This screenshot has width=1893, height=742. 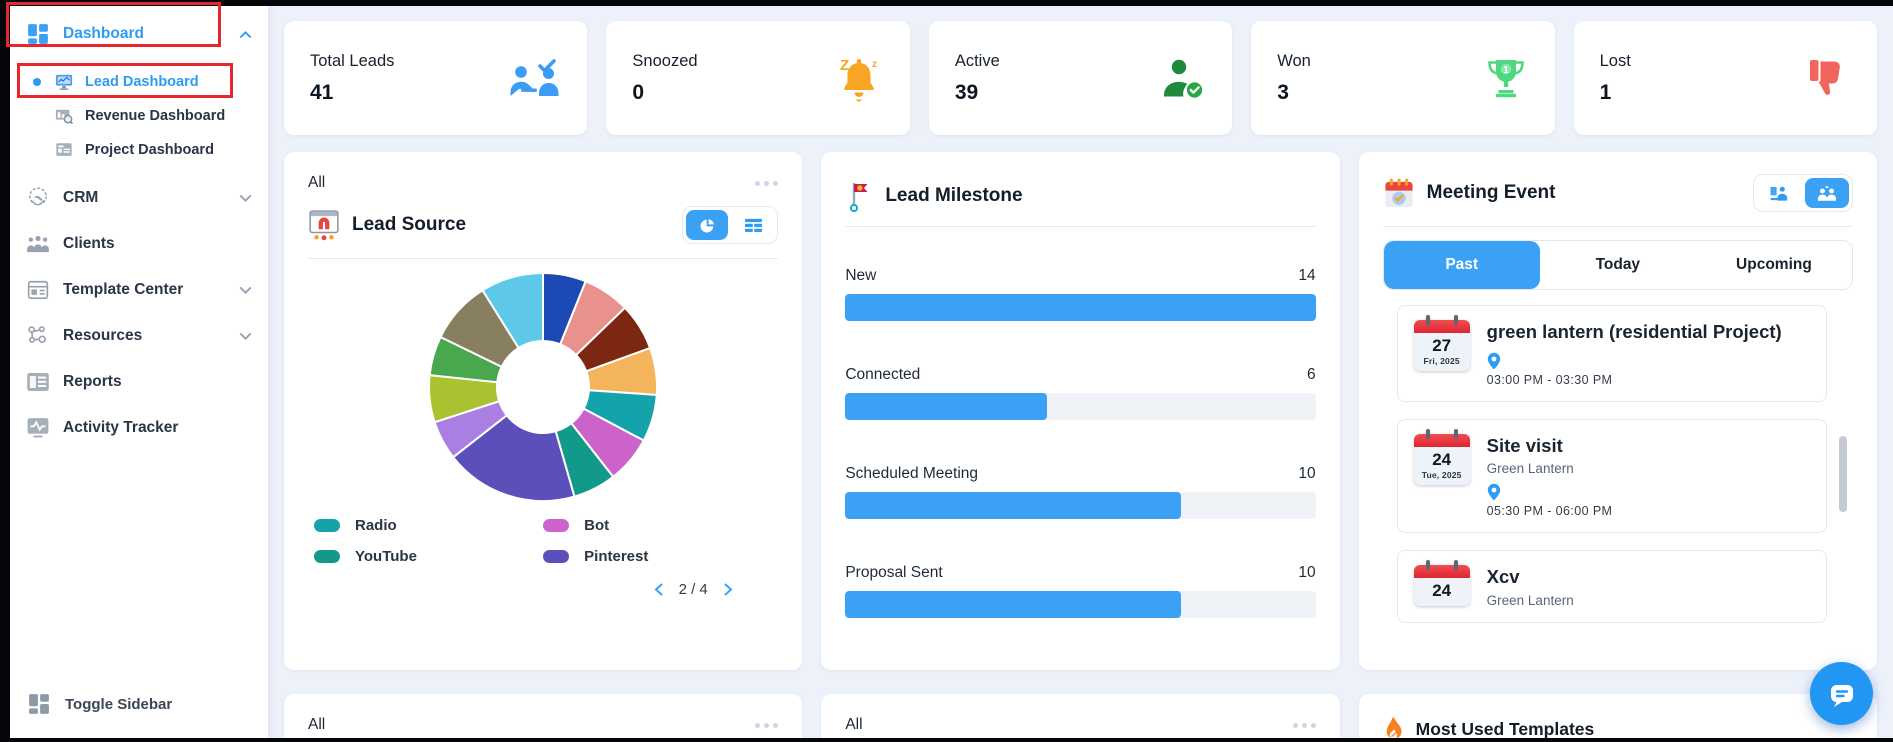 What do you see at coordinates (352, 78) in the screenshot?
I see `stat-info: Total Leads 41` at bounding box center [352, 78].